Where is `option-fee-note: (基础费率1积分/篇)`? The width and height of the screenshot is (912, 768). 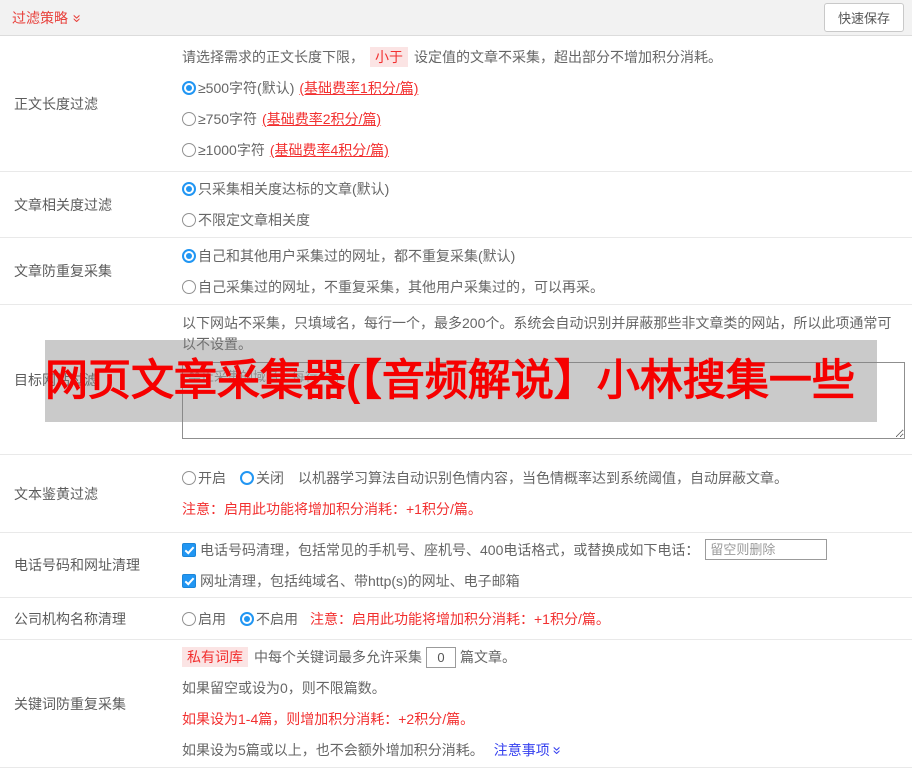
option-fee-note: (基础费率1积分/篇) is located at coordinates (359, 88).